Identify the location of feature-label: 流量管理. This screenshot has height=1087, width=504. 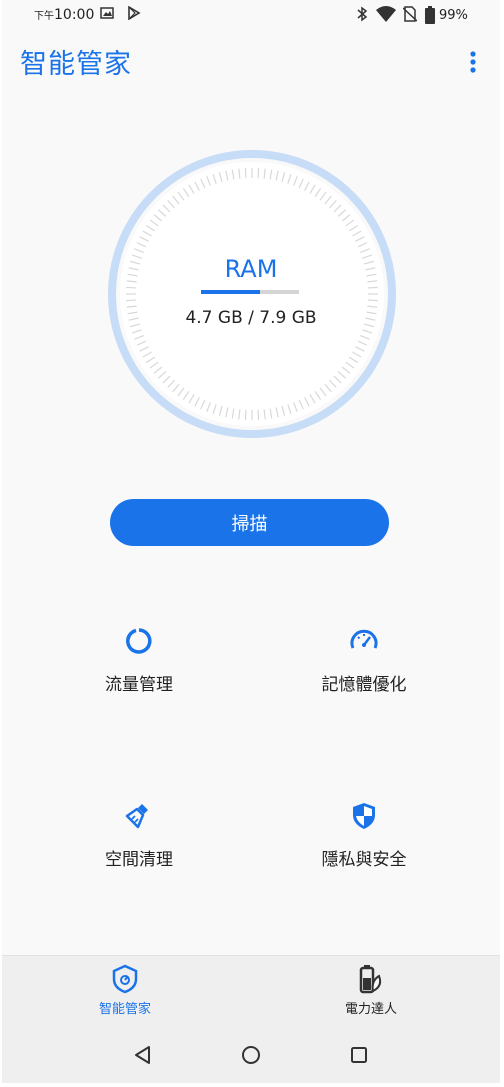
(139, 685).